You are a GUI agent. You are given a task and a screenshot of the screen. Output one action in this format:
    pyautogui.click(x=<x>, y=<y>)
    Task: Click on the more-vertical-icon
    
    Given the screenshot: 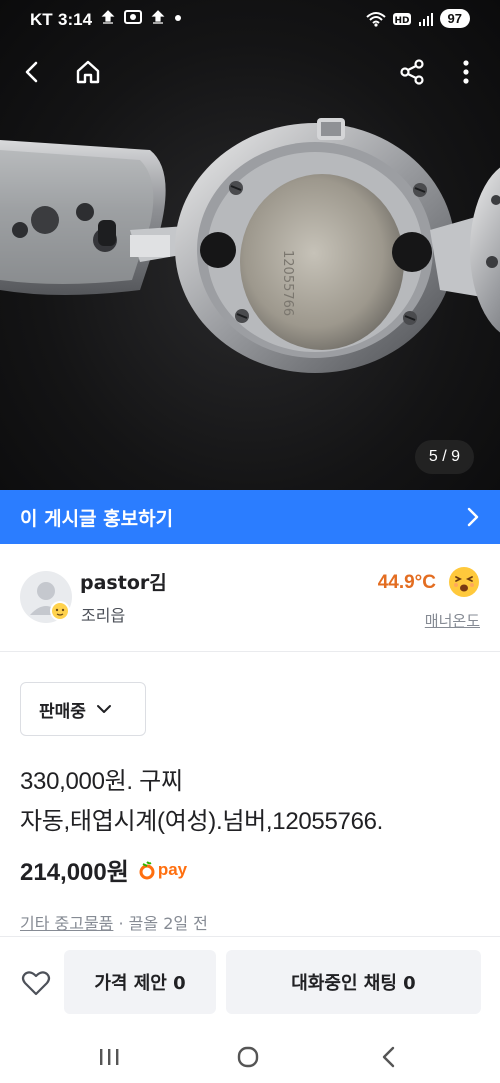 What is the action you would take?
    pyautogui.click(x=466, y=72)
    